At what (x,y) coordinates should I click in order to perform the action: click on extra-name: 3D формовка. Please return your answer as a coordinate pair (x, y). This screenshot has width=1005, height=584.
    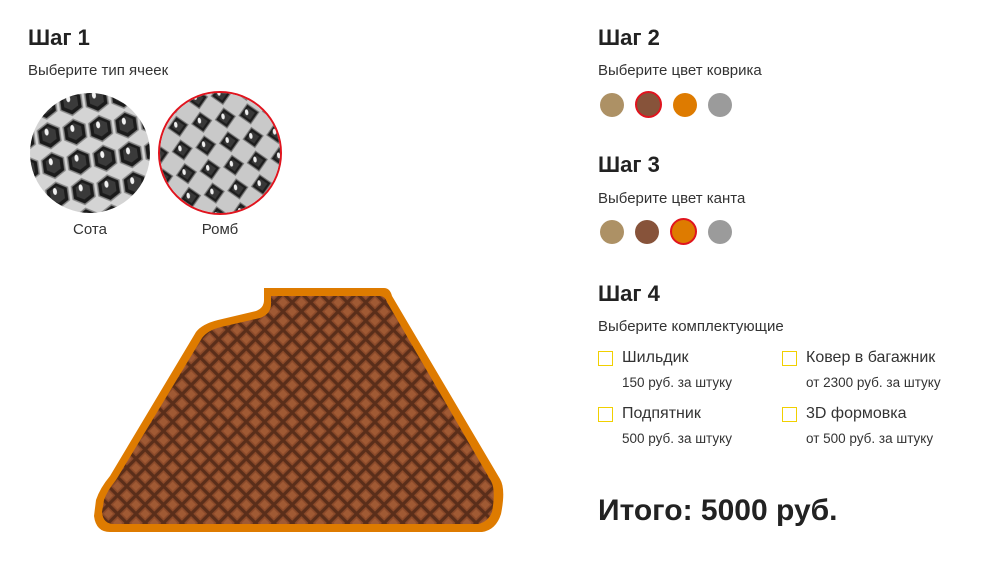
    Looking at the image, I should click on (856, 413).